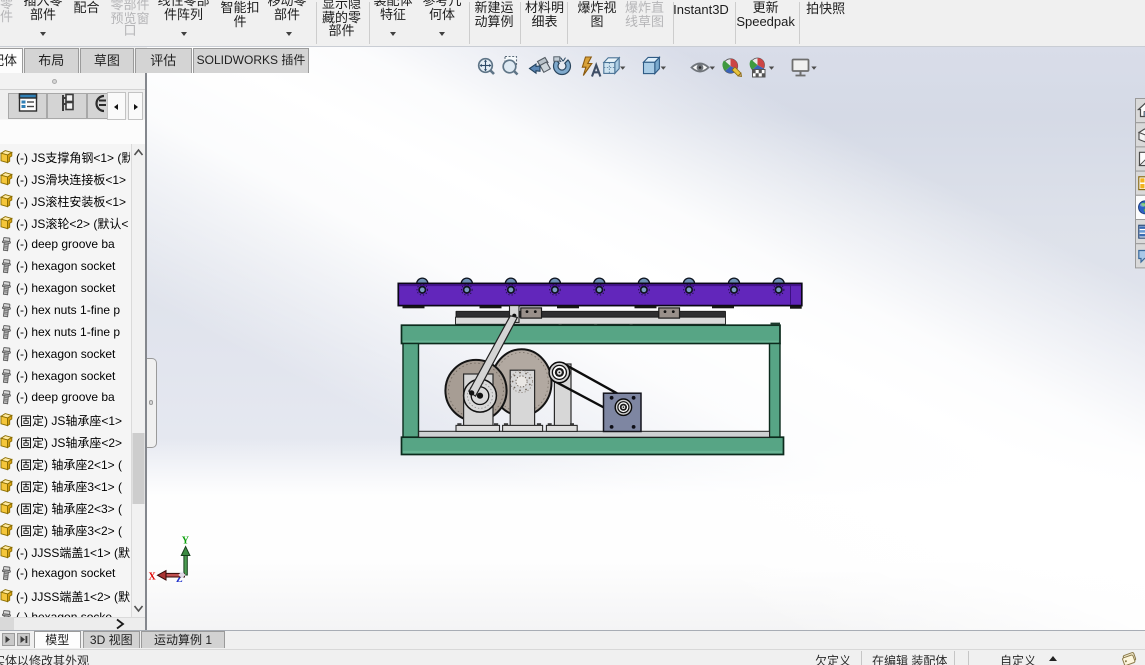 This screenshot has height=665, width=1145. What do you see at coordinates (186, 541) in the screenshot?
I see `svg-text: Y` at bounding box center [186, 541].